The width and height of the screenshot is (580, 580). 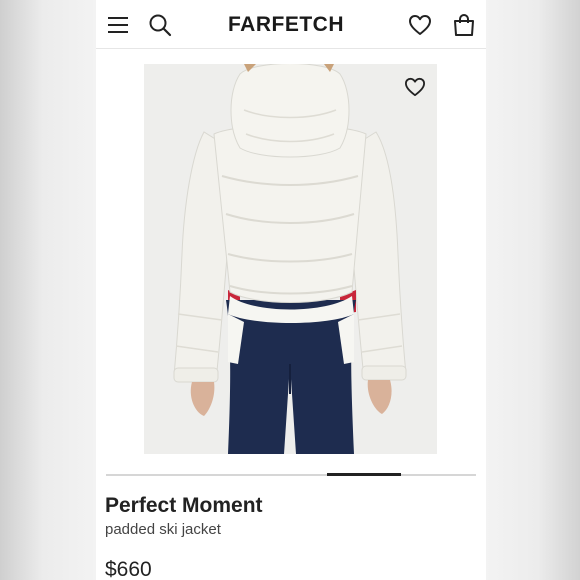 I want to click on search-button, so click(x=160, y=25).